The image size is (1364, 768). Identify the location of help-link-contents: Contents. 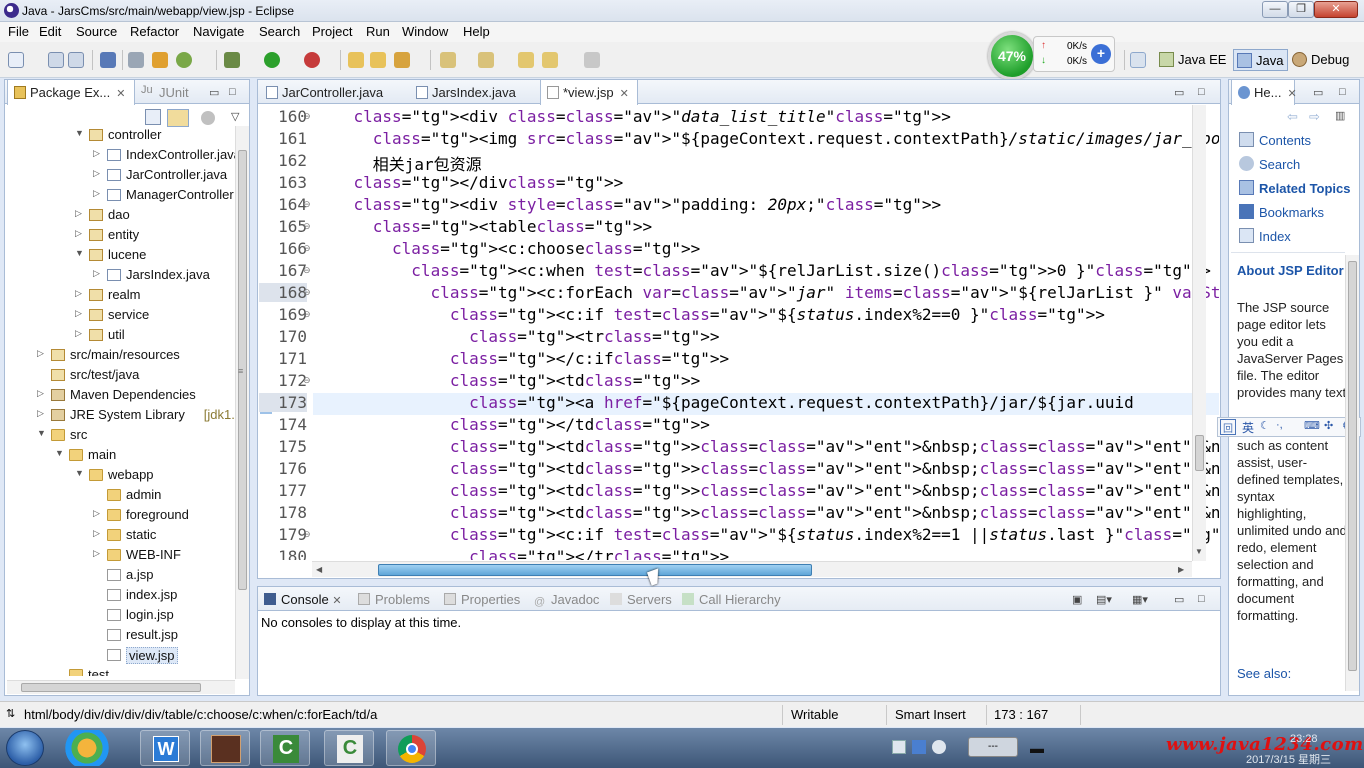
(1285, 140).